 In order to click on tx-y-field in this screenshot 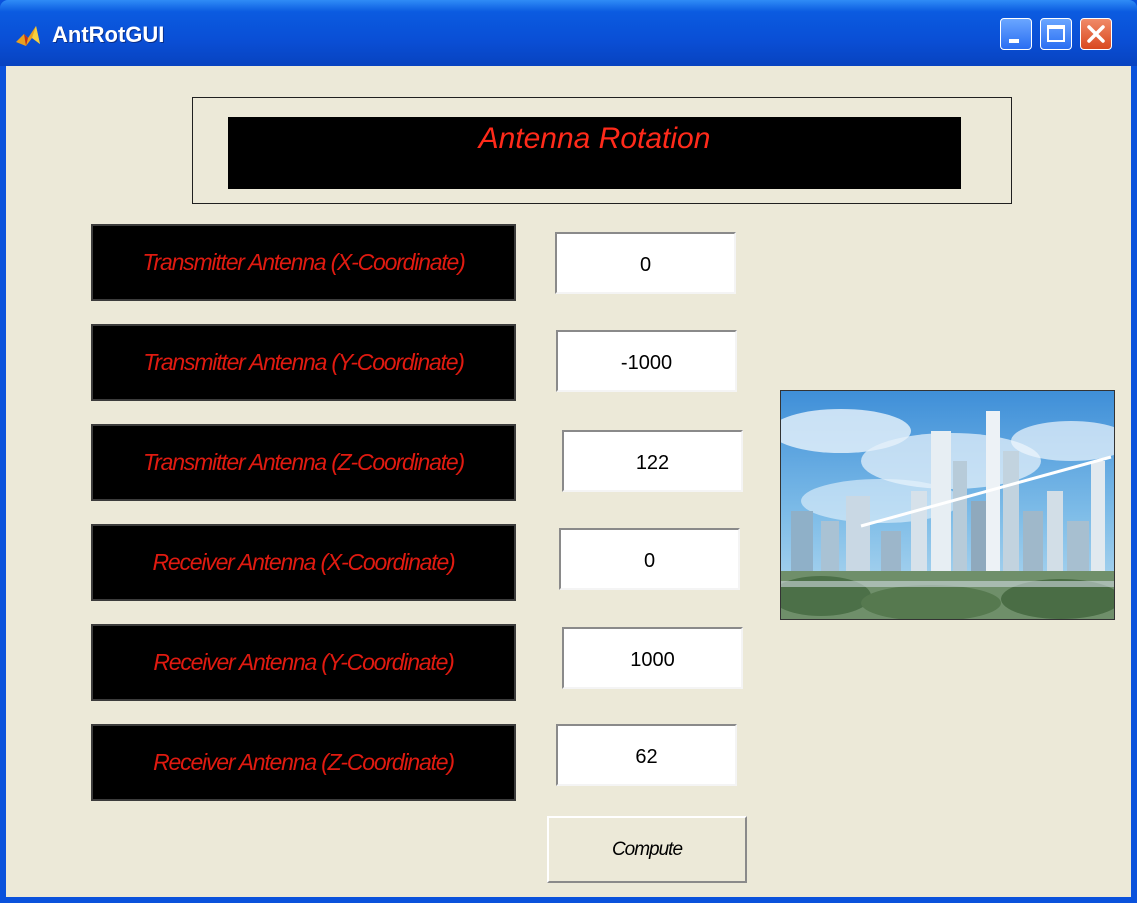, I will do `click(646, 361)`.